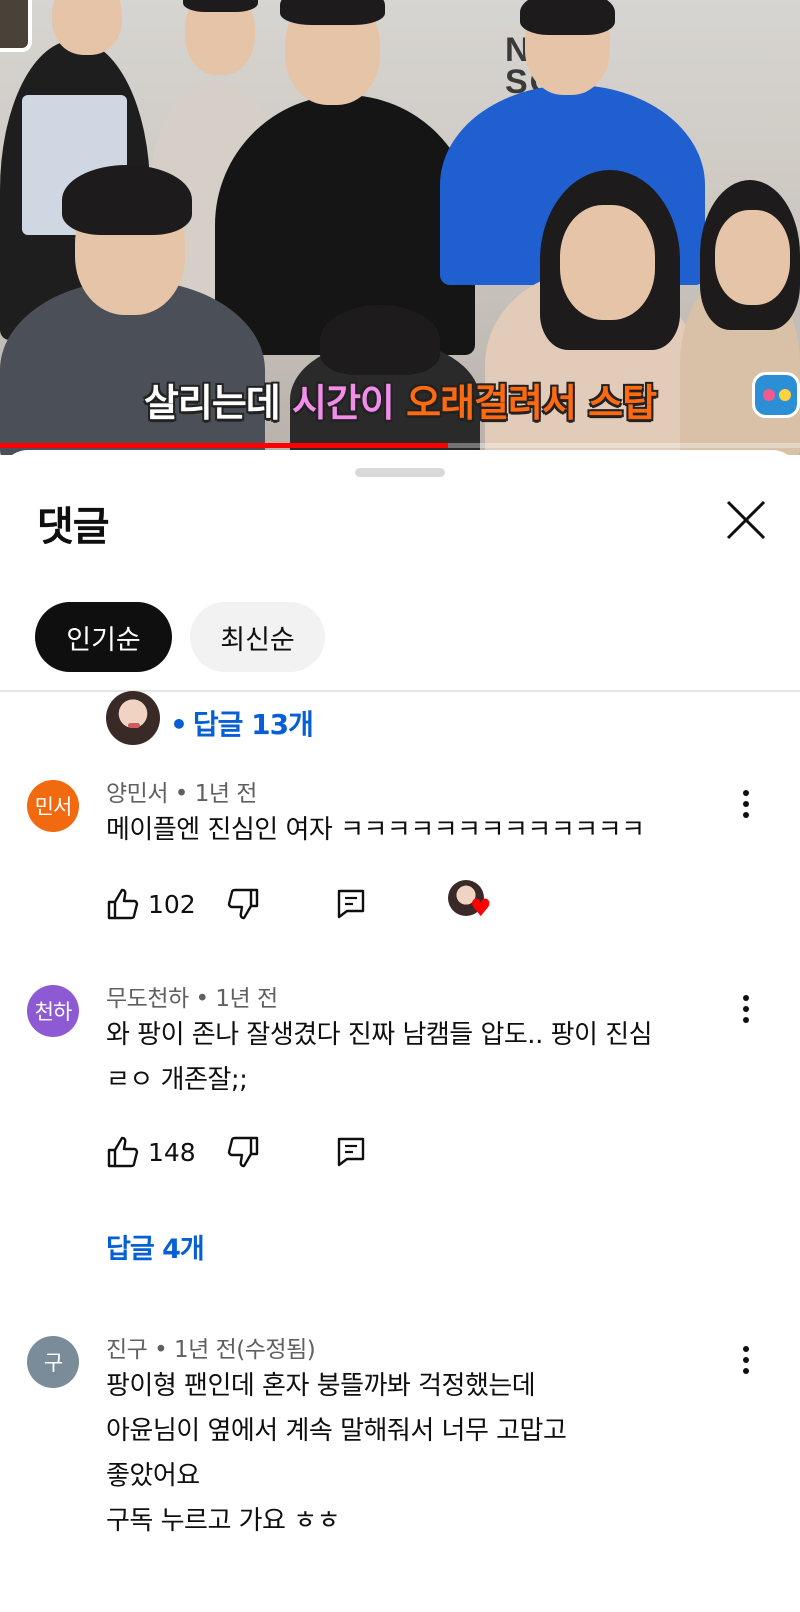 This screenshot has width=800, height=1612. Describe the element at coordinates (224, 445) in the screenshot. I see `video-progress-fill` at that location.